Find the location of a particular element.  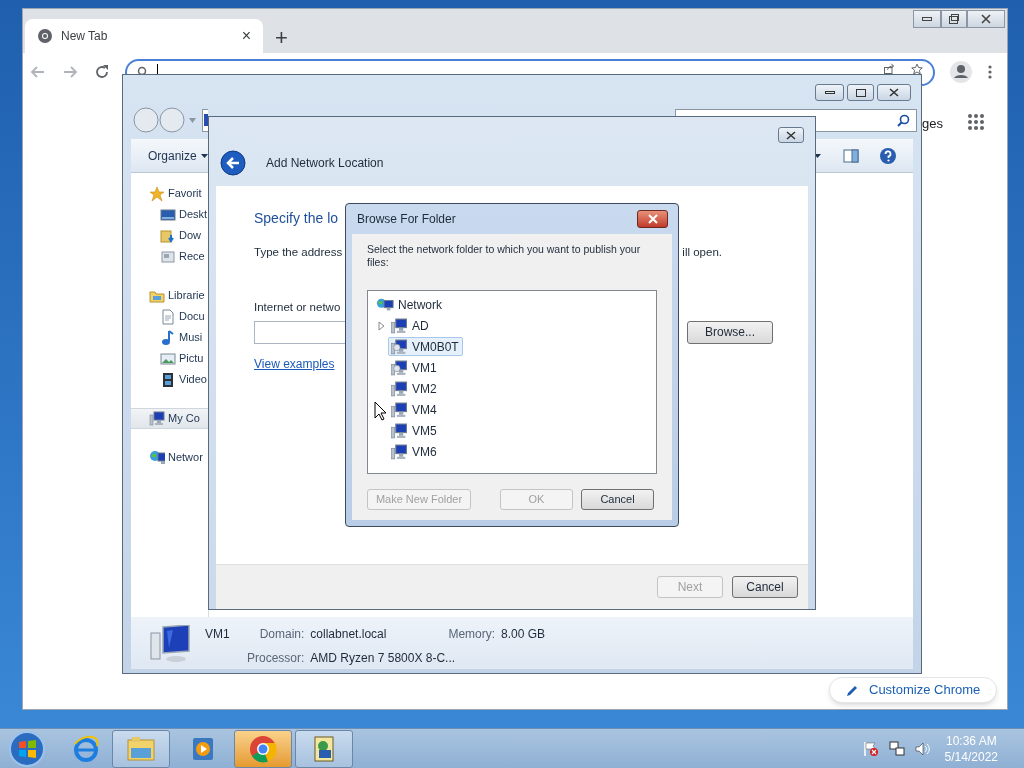

nav-item: Dow is located at coordinates (169, 235).